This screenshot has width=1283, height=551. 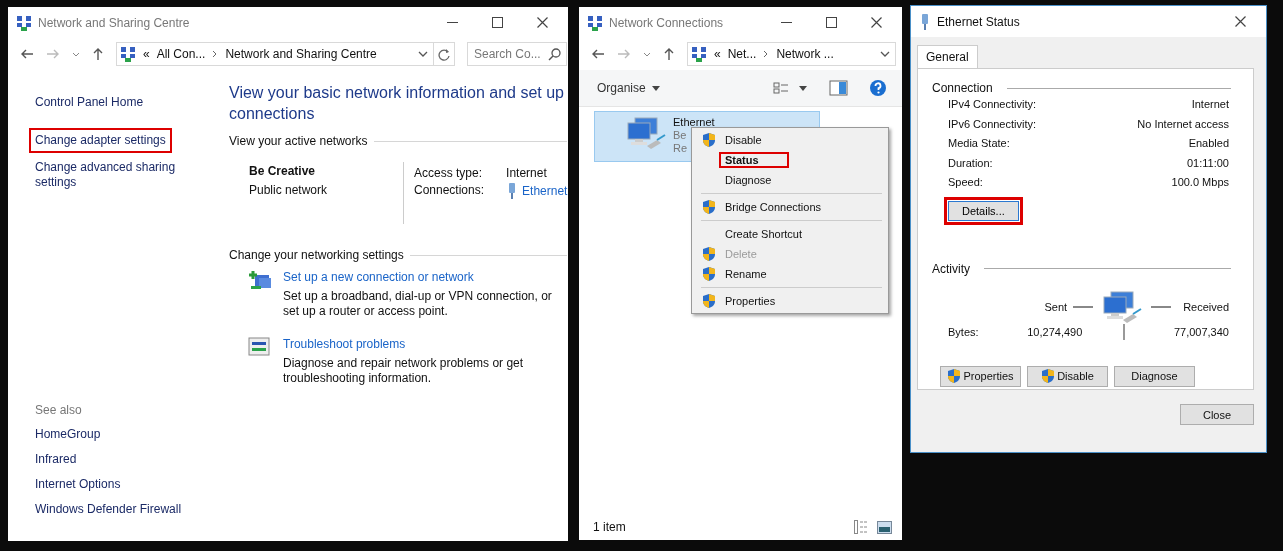 I want to click on bytes-received: 77,007,340, so click(x=1201, y=331).